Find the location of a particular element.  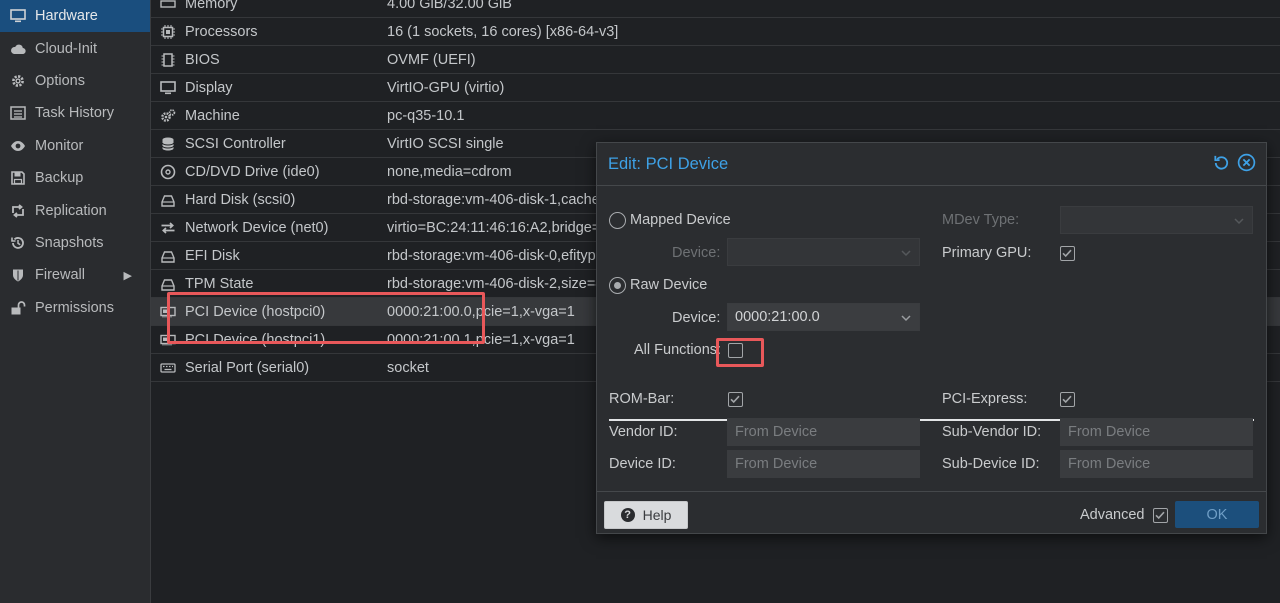

floppy-icon is located at coordinates (18, 178).